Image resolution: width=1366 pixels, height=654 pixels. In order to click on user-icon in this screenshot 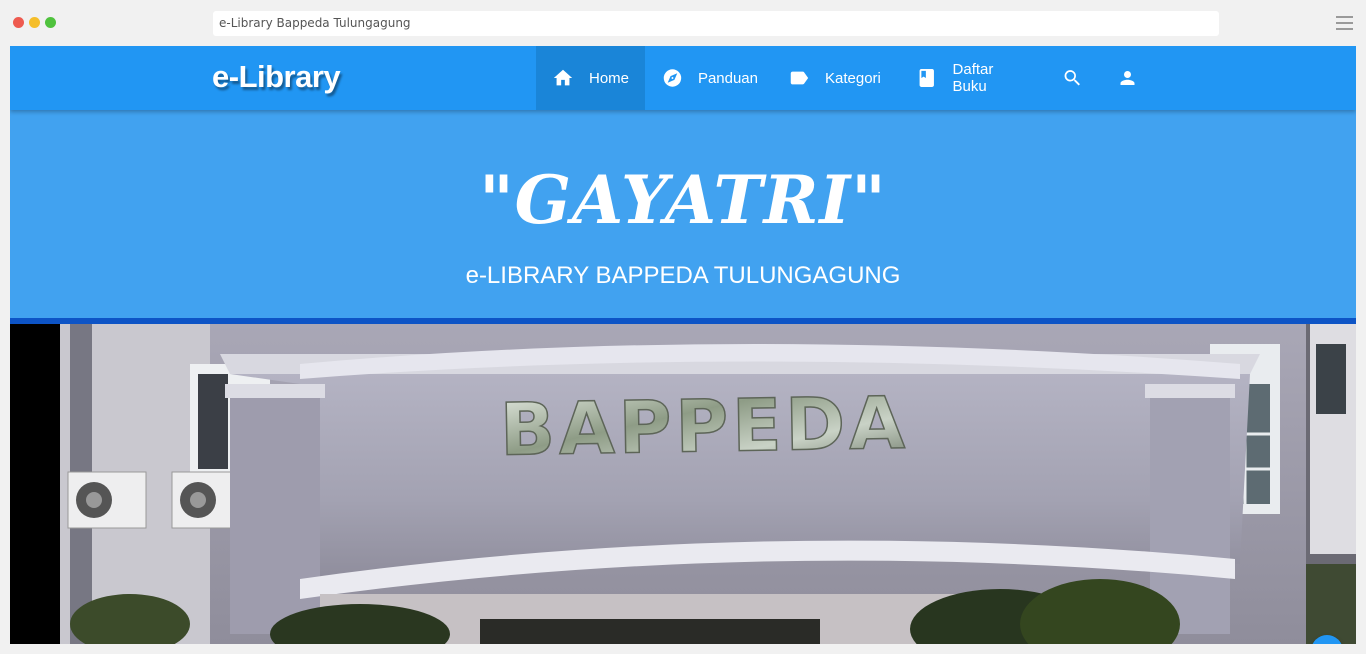, I will do `click(1127, 78)`.